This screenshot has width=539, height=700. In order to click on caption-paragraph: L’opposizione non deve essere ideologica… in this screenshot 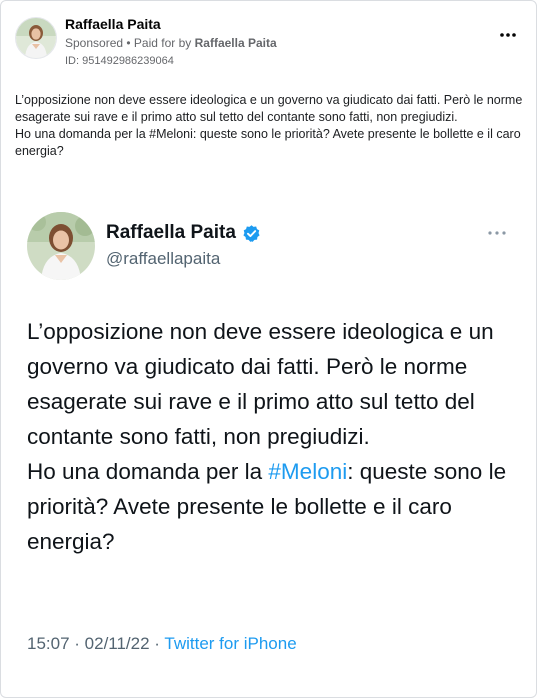, I will do `click(269, 108)`.